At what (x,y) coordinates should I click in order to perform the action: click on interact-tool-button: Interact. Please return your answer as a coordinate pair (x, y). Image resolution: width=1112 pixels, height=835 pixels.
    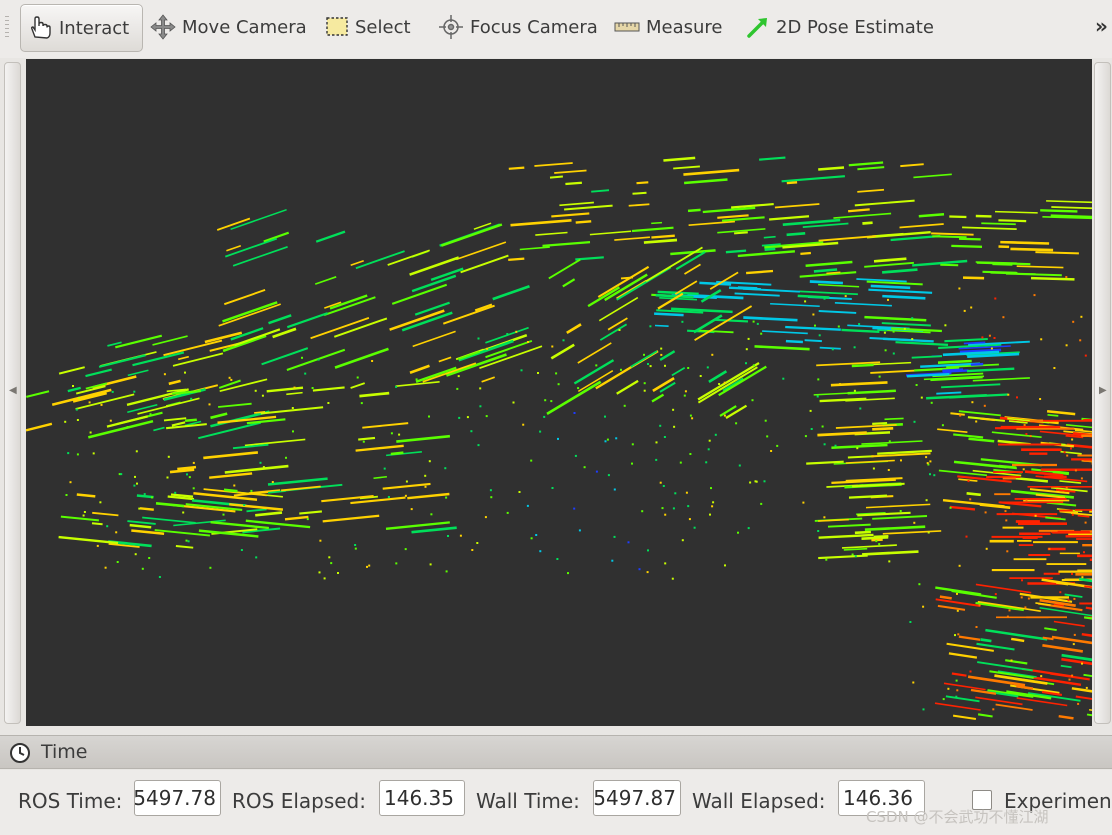
    Looking at the image, I should click on (81, 28).